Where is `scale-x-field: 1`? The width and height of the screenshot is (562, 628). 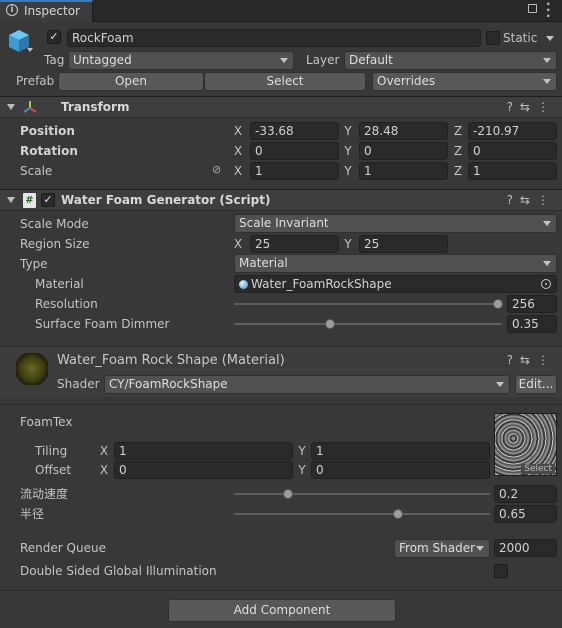 scale-x-field: 1 is located at coordinates (294, 171).